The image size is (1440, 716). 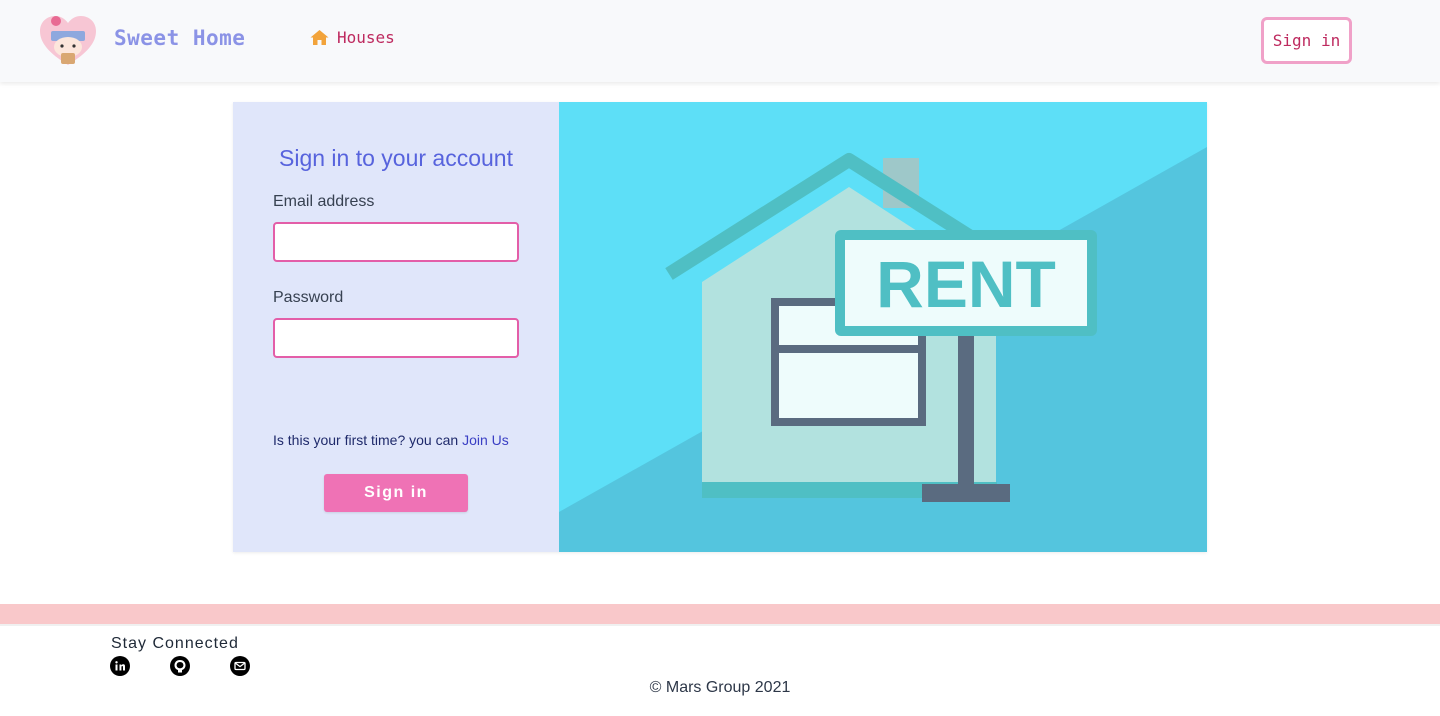 I want to click on password-input, so click(x=396, y=338).